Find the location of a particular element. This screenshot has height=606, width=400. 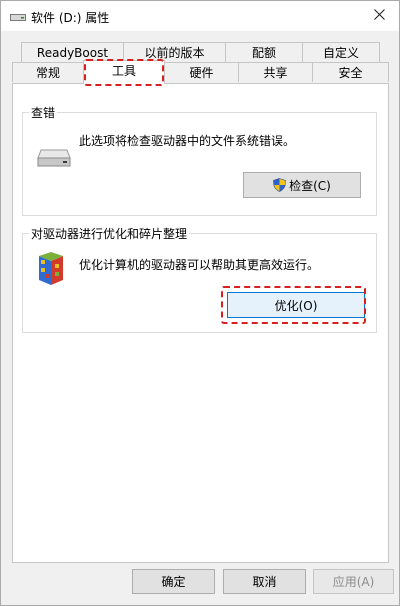

optimize-title: 对驱动器进行优化和碎片整理 is located at coordinates (109, 233).